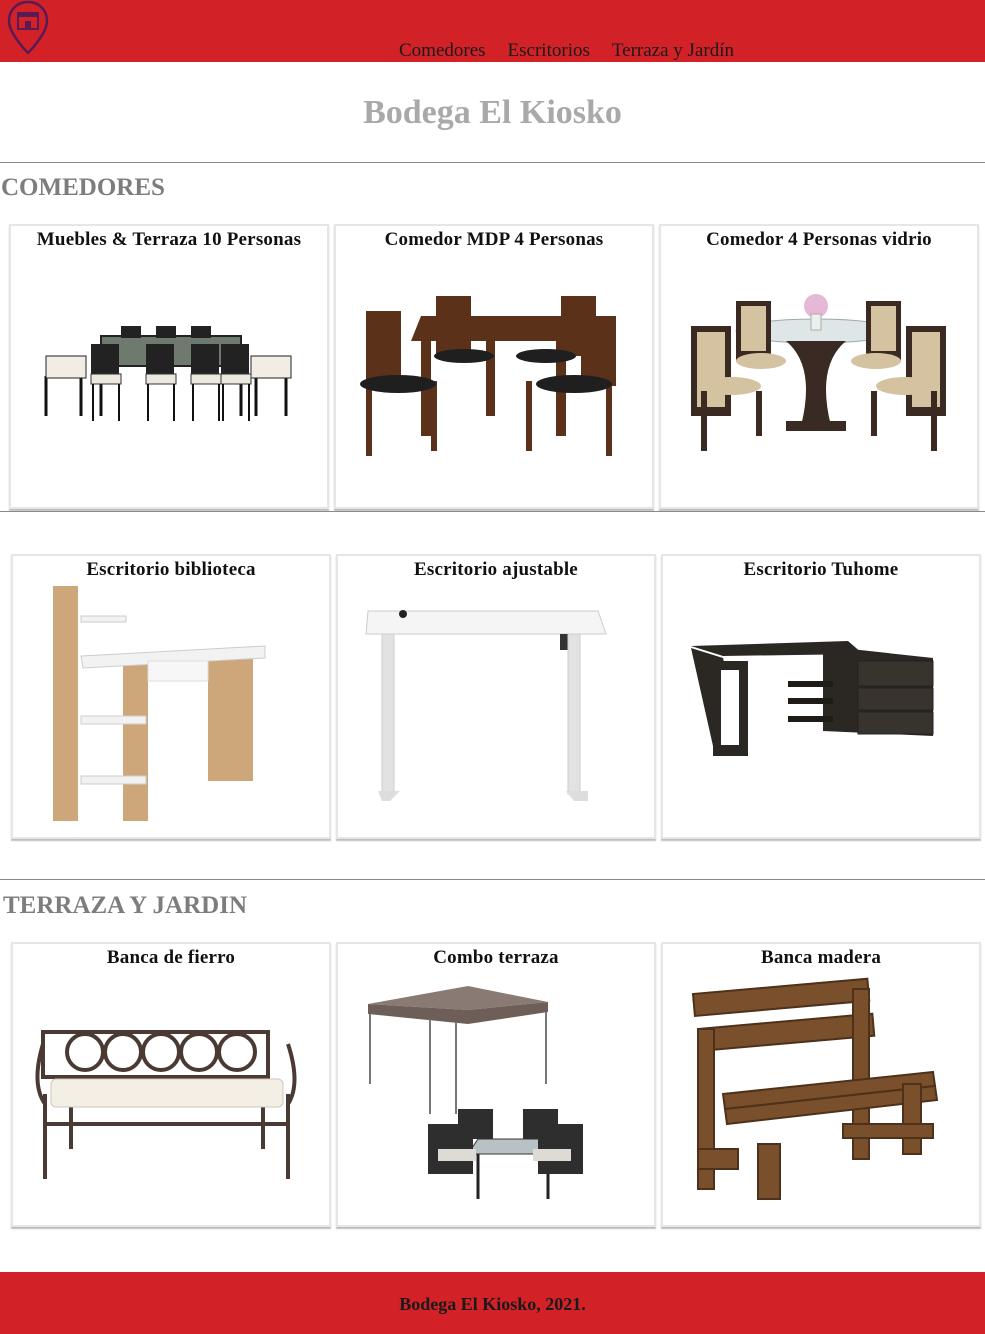  I want to click on product-card: Combo terraza, so click(496, 1084).